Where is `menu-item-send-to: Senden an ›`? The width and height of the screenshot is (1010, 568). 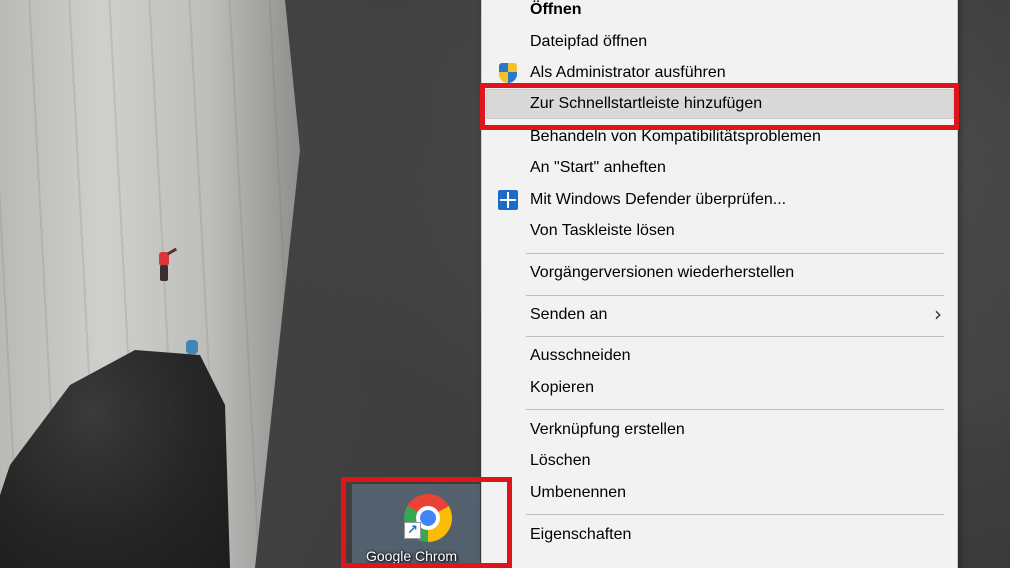
menu-item-send-to: Senden an › is located at coordinates (720, 315).